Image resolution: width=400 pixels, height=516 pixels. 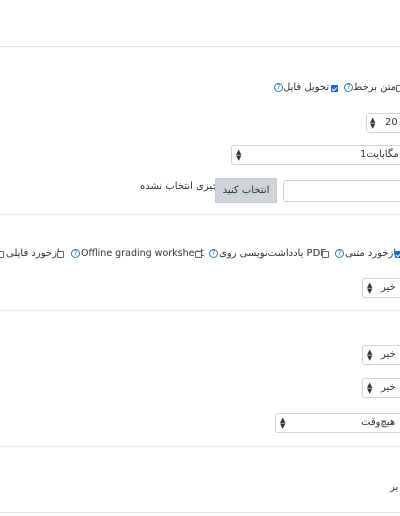 I want to click on choose-file-types-button: انتخاب کنید, so click(x=246, y=190).